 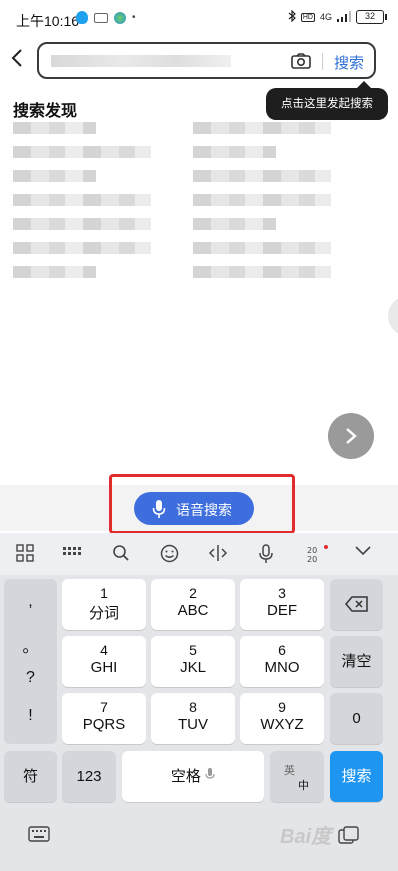 I want to click on key-letters: PQRS, so click(x=104, y=724).